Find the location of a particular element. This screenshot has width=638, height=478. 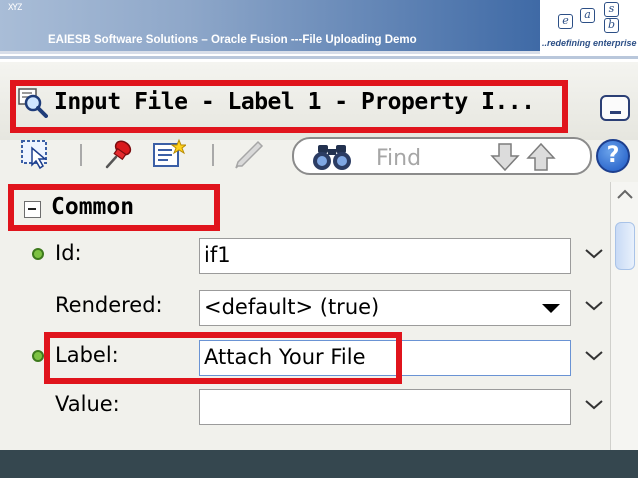

id-value: if1 is located at coordinates (217, 255).